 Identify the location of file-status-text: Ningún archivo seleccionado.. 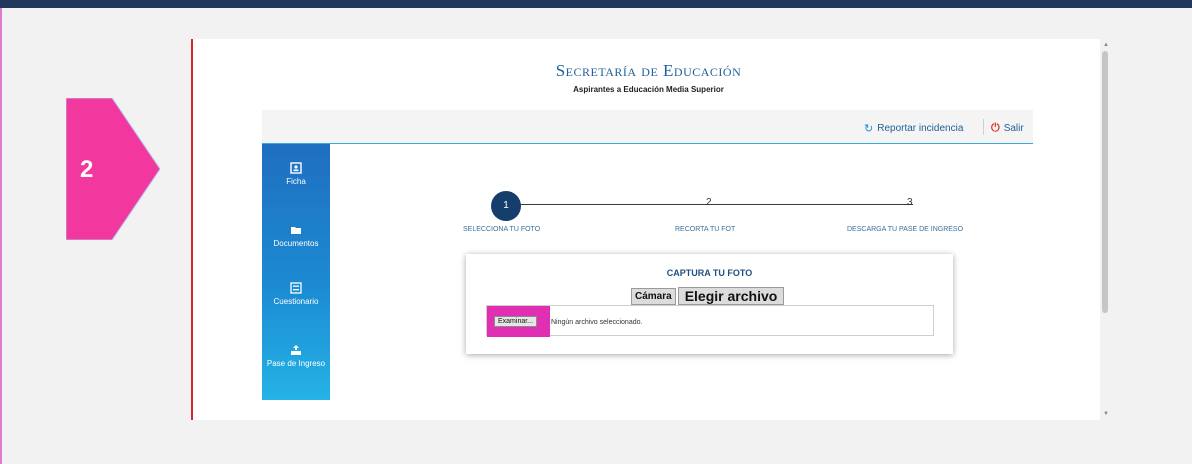
(597, 322).